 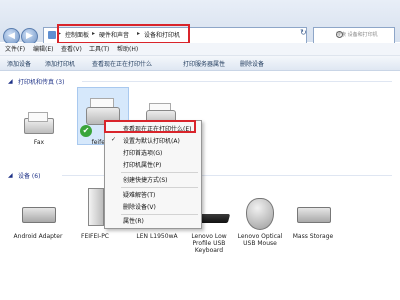 I want to click on mouse-icon, so click(x=260, y=214).